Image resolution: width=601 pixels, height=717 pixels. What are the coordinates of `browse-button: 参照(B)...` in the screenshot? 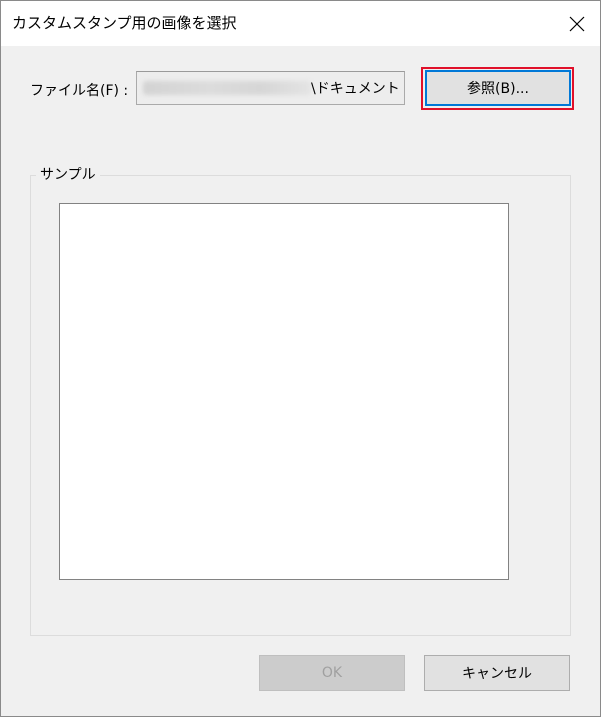 It's located at (498, 88).